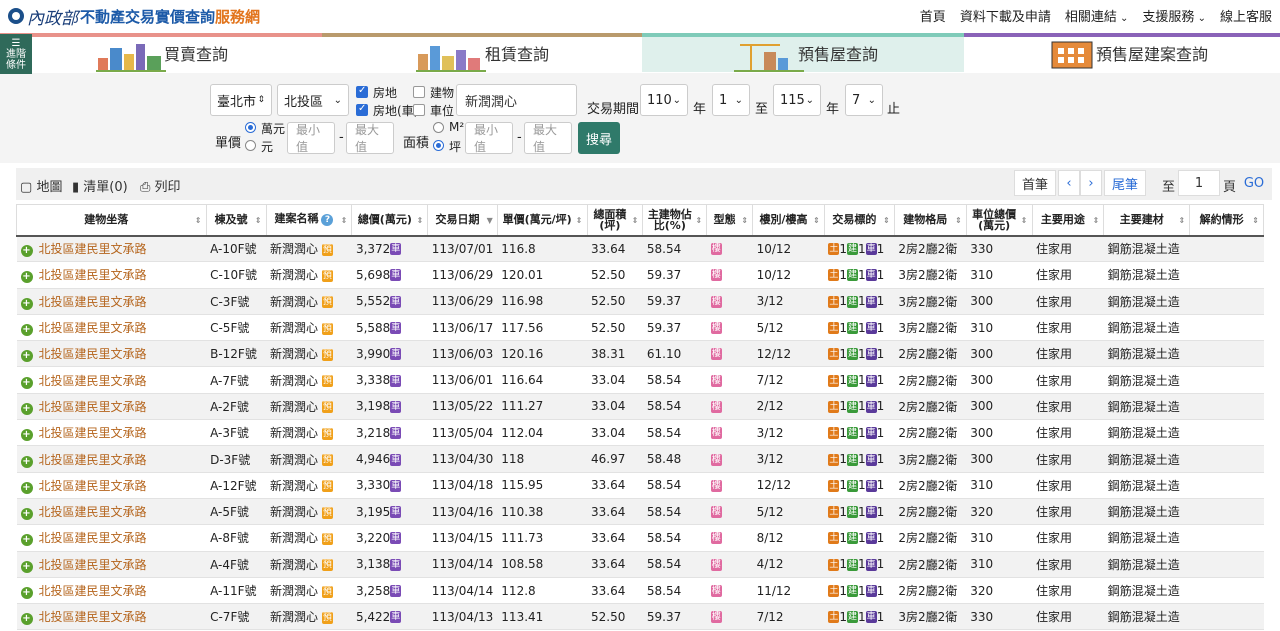 The width and height of the screenshot is (1280, 631). What do you see at coordinates (370, 138) in the screenshot?
I see `unit-price-max-input: 最大值` at bounding box center [370, 138].